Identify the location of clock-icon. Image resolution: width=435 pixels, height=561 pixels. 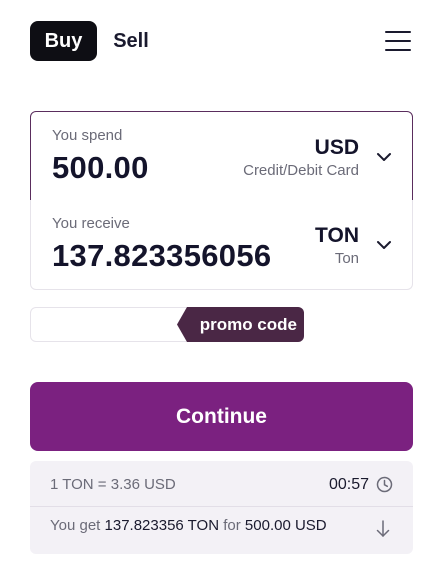
(384, 484).